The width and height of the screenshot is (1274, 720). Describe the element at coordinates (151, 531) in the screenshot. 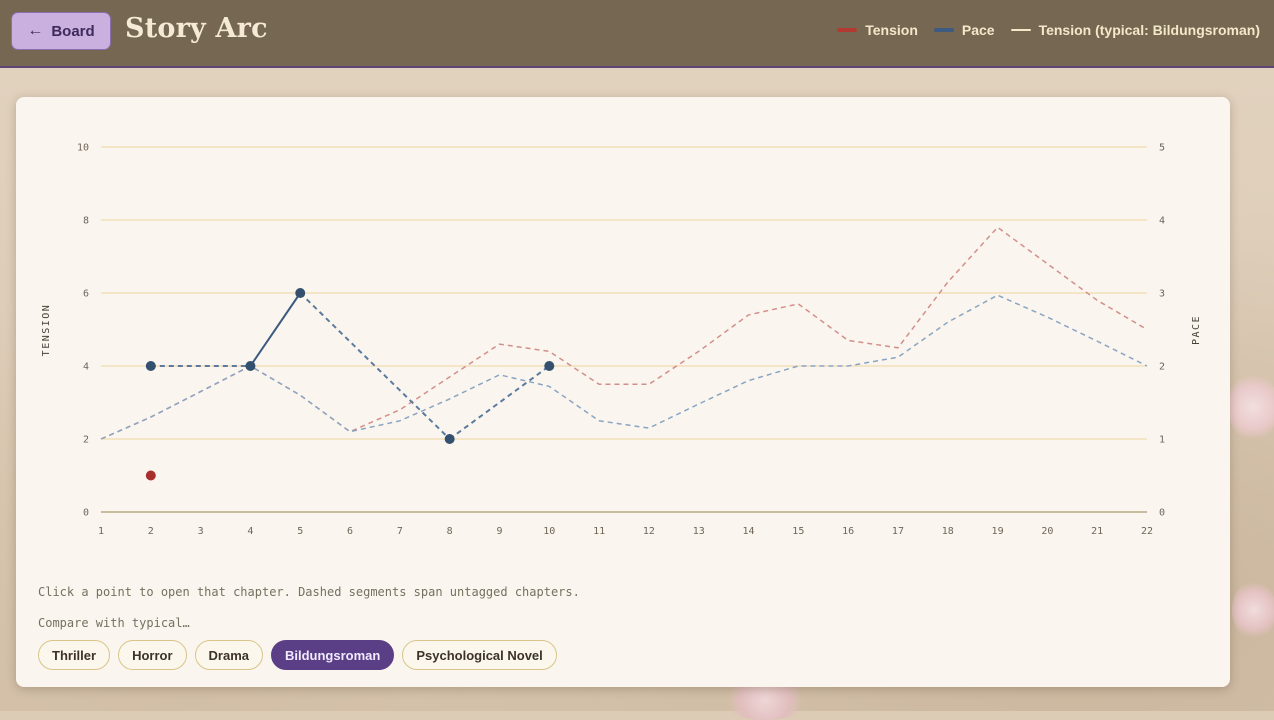

I see `x-tick-label: 2` at that location.